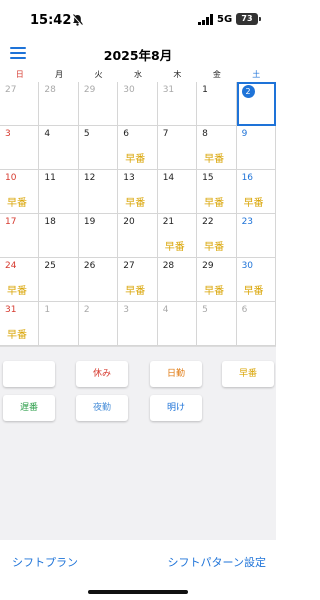 The height and width of the screenshot is (600, 320). What do you see at coordinates (248, 374) in the screenshot?
I see `shift-button: 早番` at bounding box center [248, 374].